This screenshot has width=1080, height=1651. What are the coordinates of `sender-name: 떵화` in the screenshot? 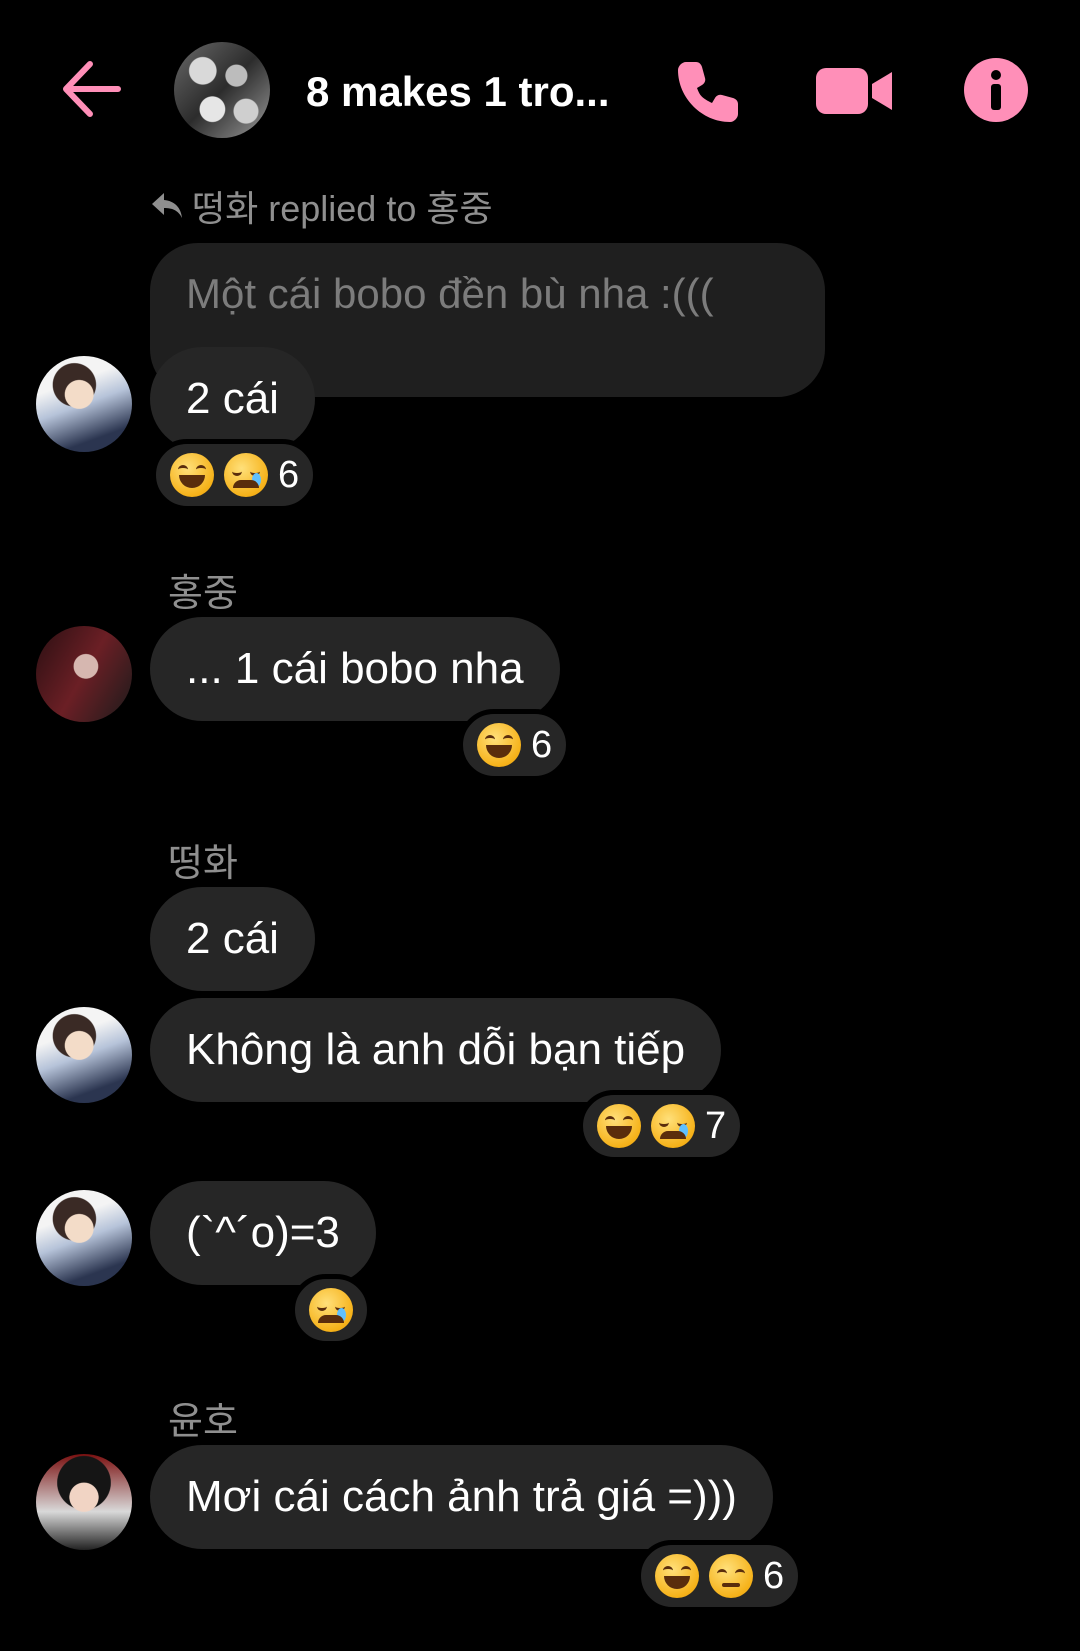 It's located at (203, 864).